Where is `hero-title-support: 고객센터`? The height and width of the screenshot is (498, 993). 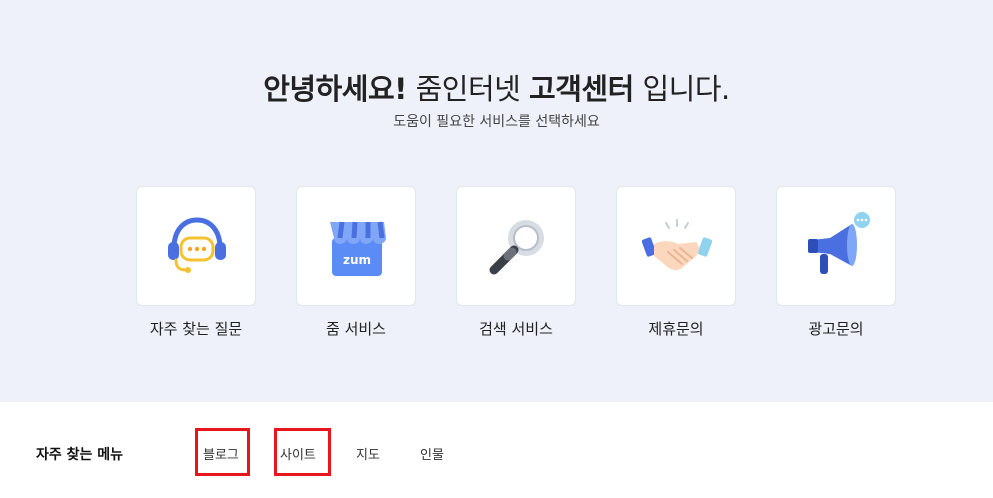
hero-title-support: 고객센터 is located at coordinates (581, 89).